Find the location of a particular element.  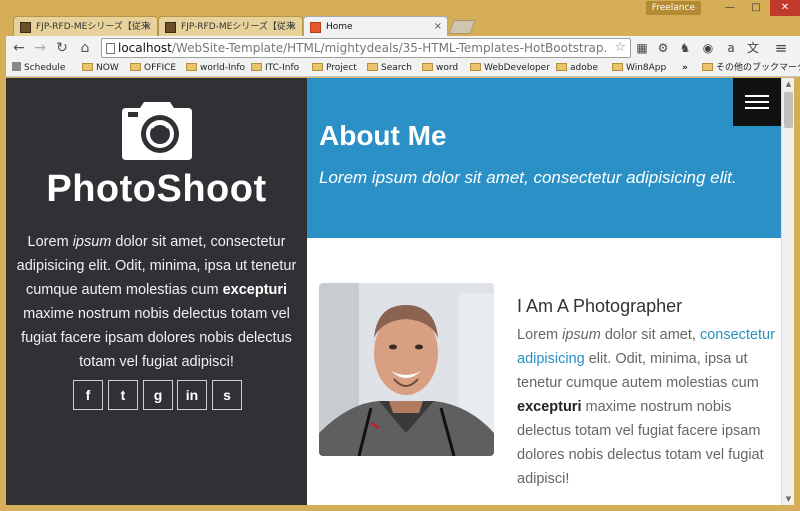

bookmark-item: word is located at coordinates (440, 68).